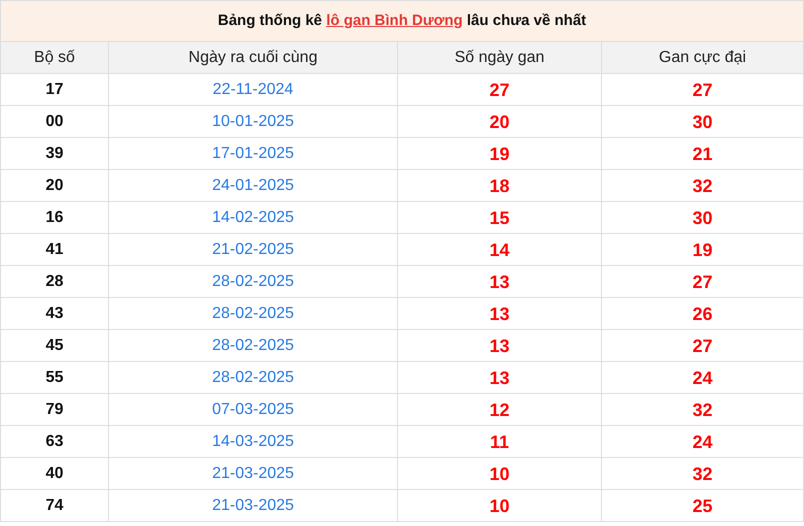 This screenshot has width=804, height=526. What do you see at coordinates (500, 442) in the screenshot?
I see `table-cell: 11` at bounding box center [500, 442].